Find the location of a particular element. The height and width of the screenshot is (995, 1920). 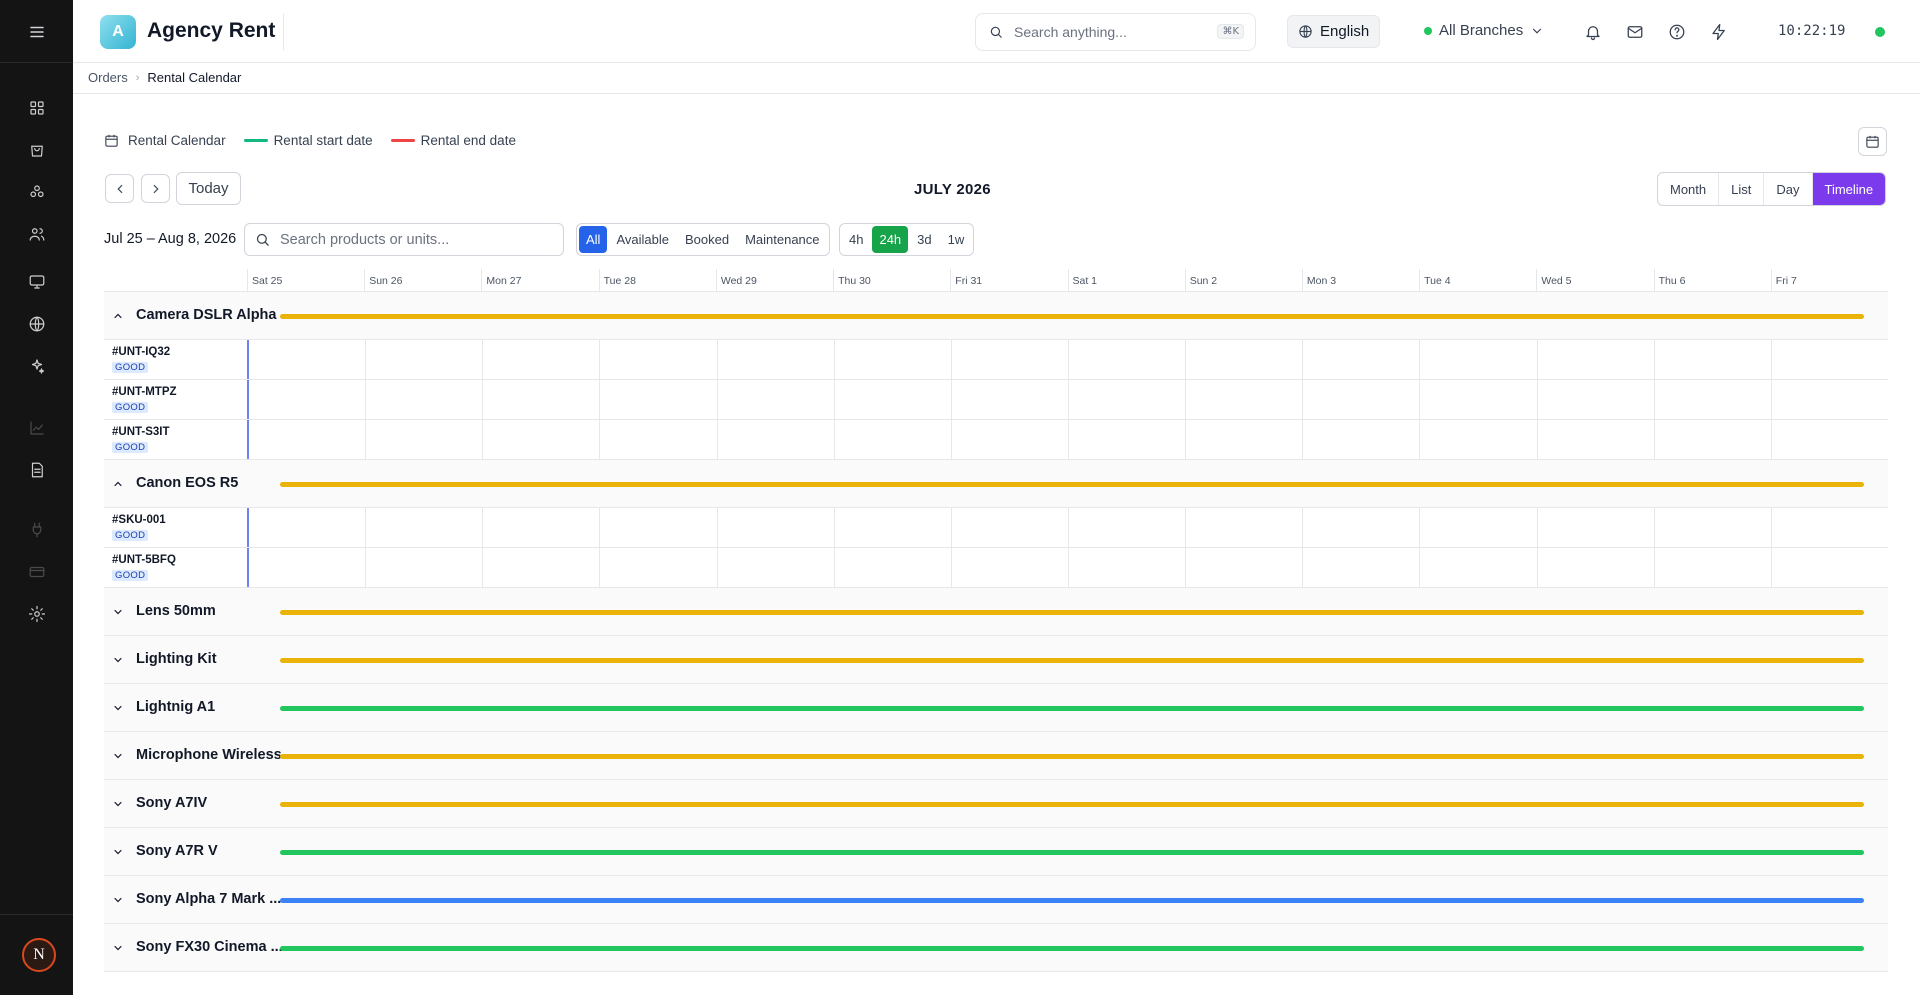

product-group-row: Canon EOS R5 is located at coordinates (996, 484).